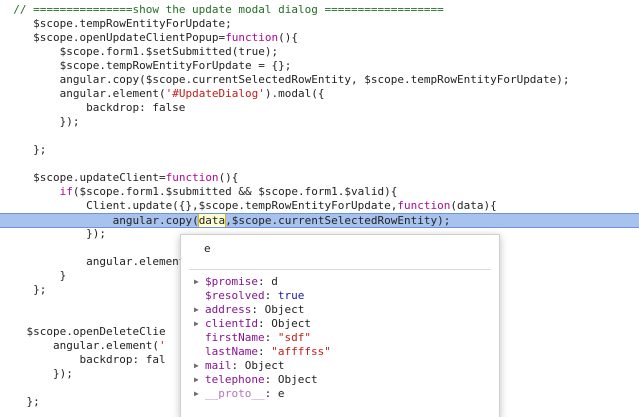 The width and height of the screenshot is (639, 417). Describe the element at coordinates (473, 205) in the screenshot. I see `code-token: (data){` at that location.